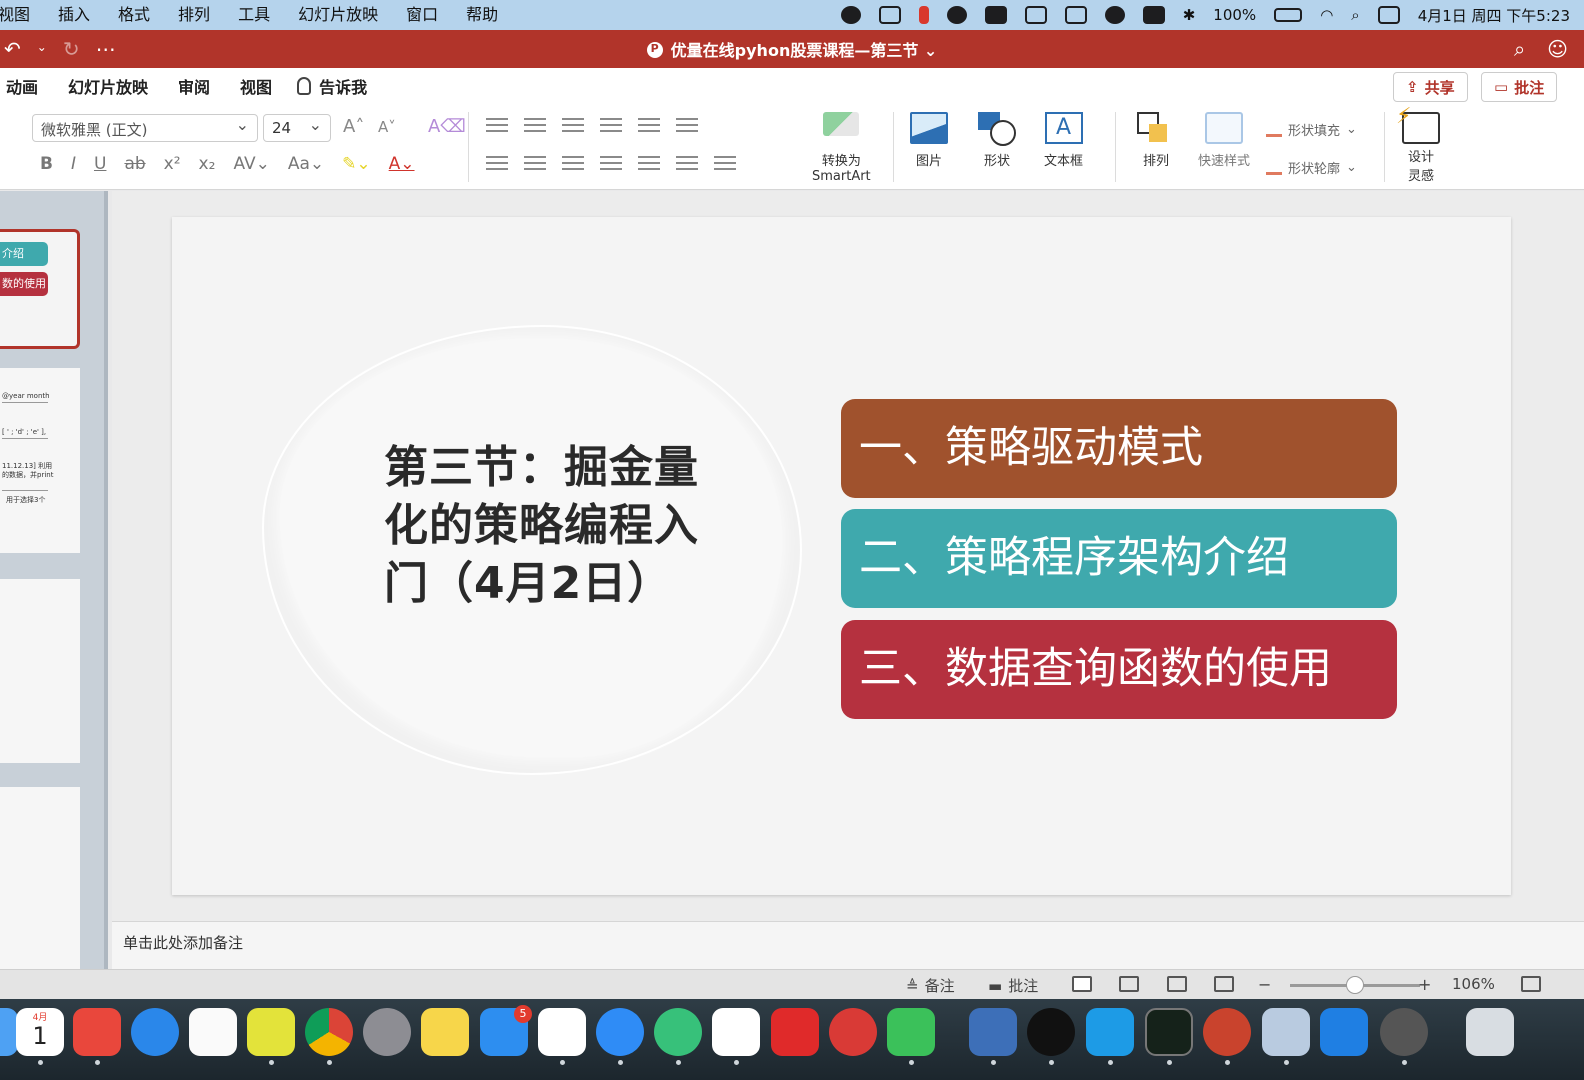  What do you see at coordinates (1129, 984) in the screenshot?
I see `slide-sorter-icon` at bounding box center [1129, 984].